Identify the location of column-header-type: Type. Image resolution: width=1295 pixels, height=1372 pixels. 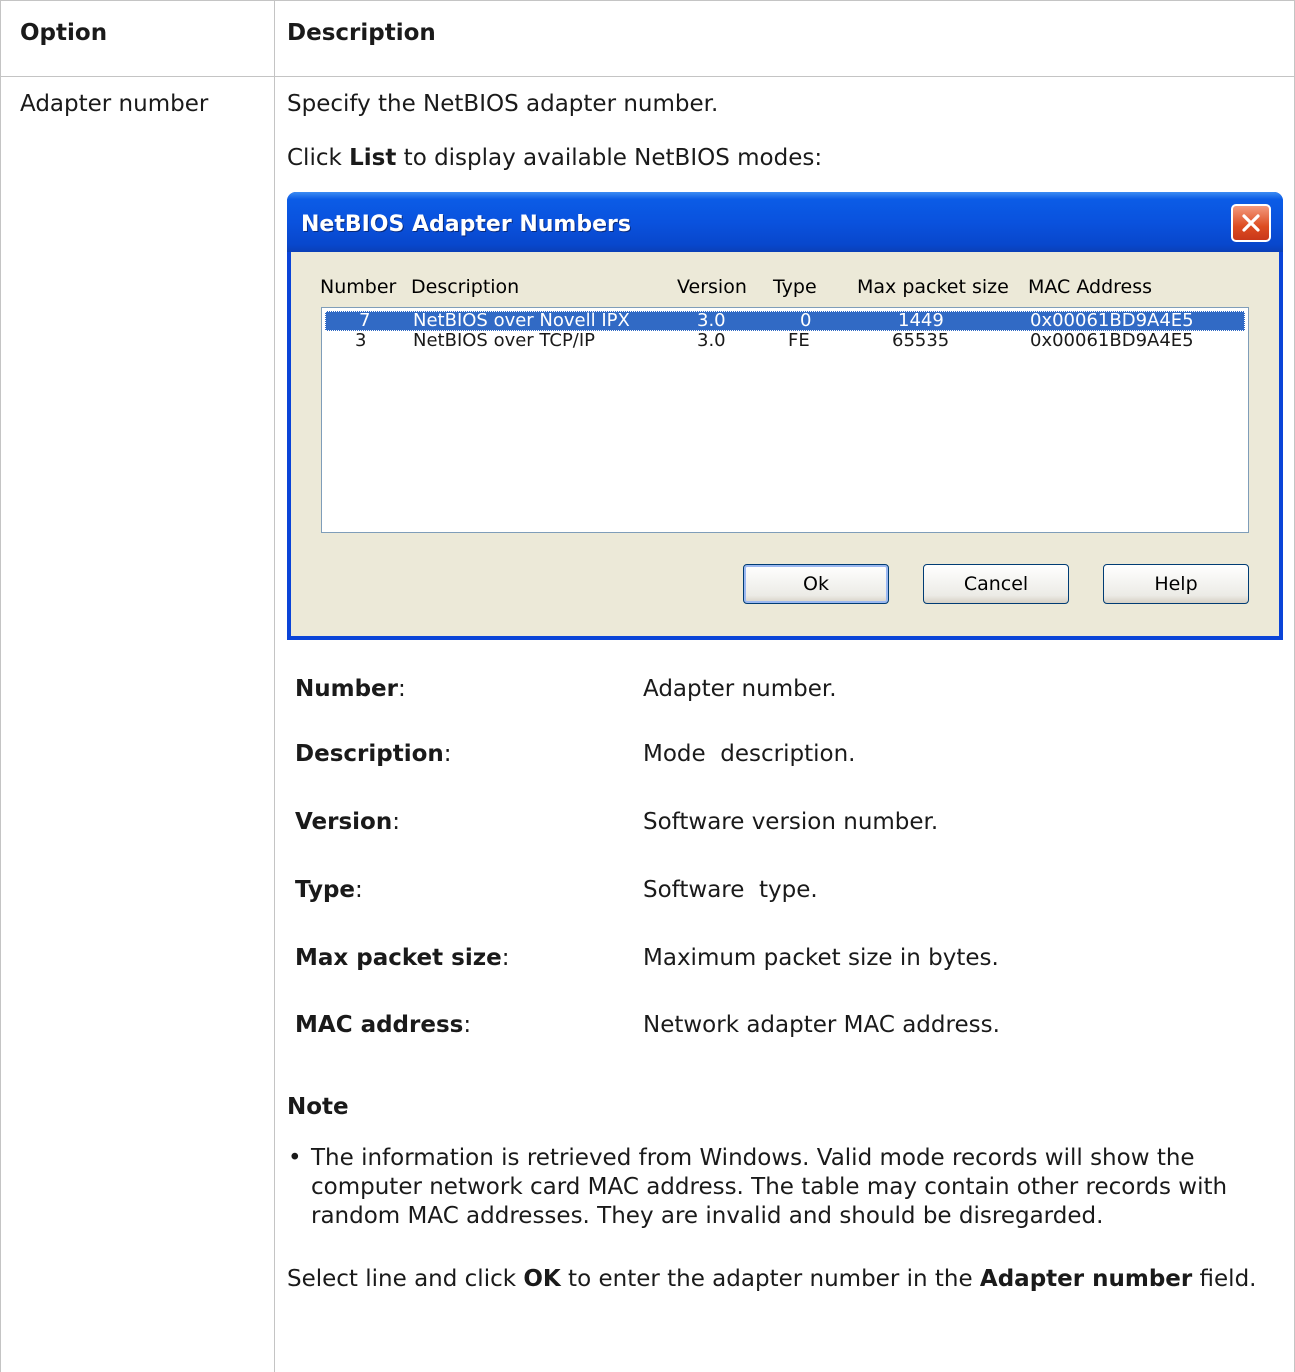
(795, 287).